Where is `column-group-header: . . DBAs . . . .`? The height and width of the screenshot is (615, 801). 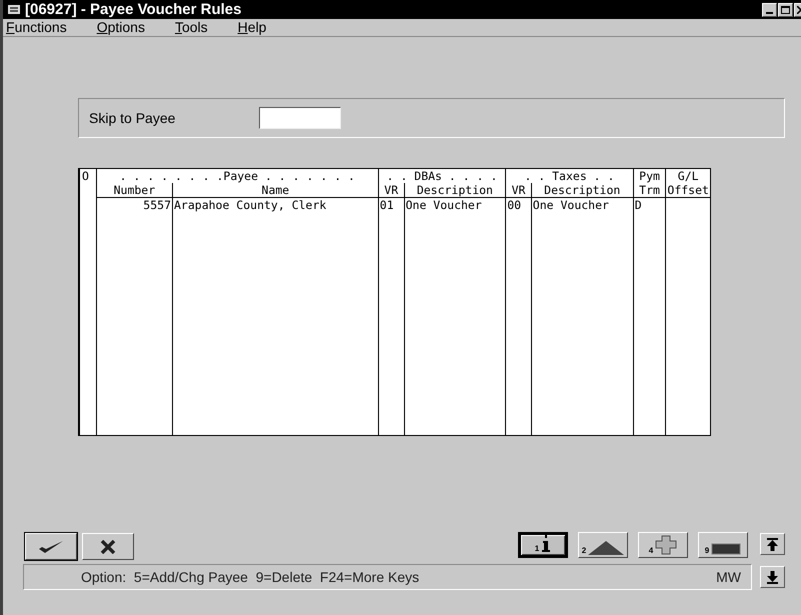
column-group-header: . . DBAs . . . . is located at coordinates (442, 176).